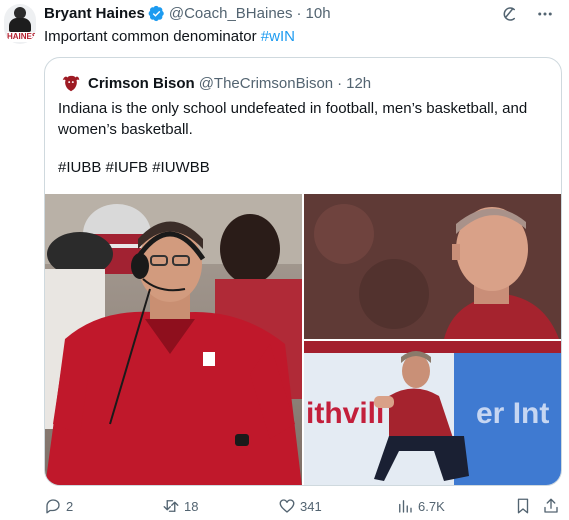 The height and width of the screenshot is (520, 569). I want to click on like-count: 341, so click(311, 506).